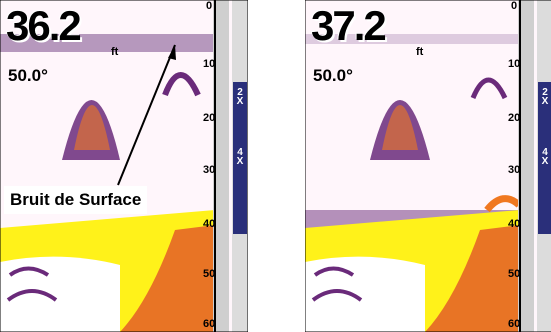  I want to click on depth-readout: 37.2, so click(349, 25).